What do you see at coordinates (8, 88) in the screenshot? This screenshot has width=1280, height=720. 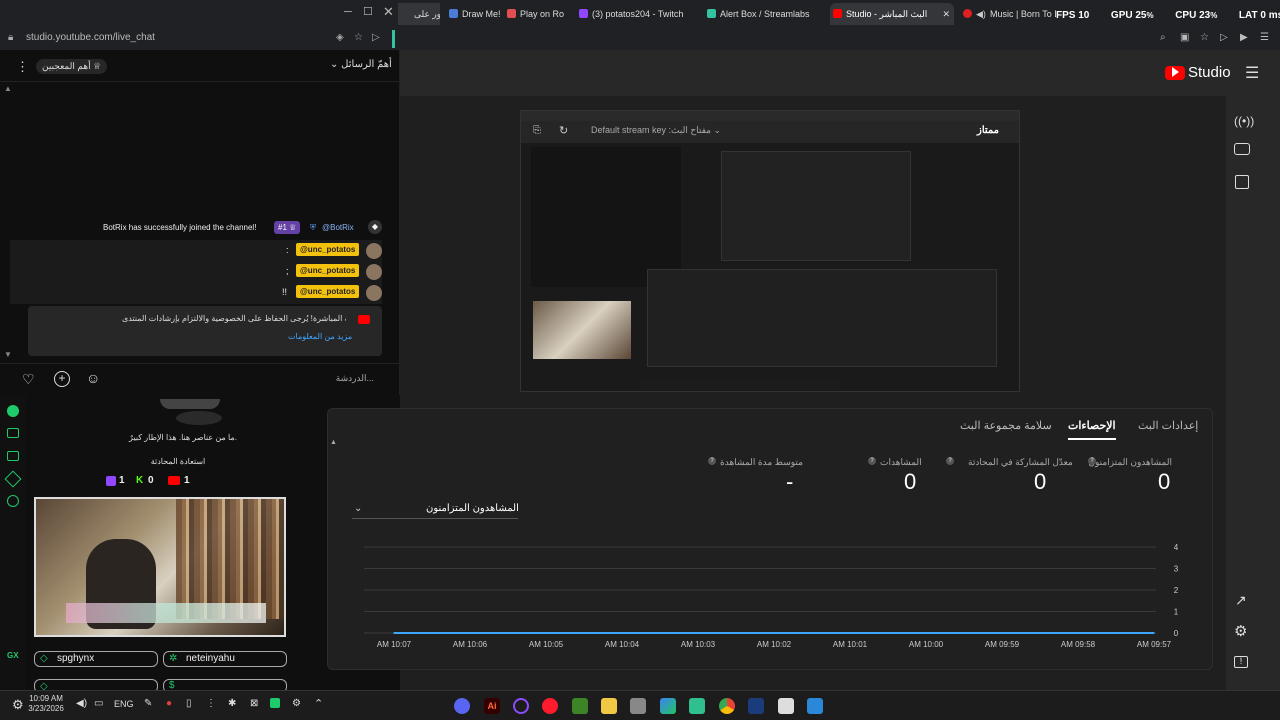 I see `scroll-up-icon: ▲` at bounding box center [8, 88].